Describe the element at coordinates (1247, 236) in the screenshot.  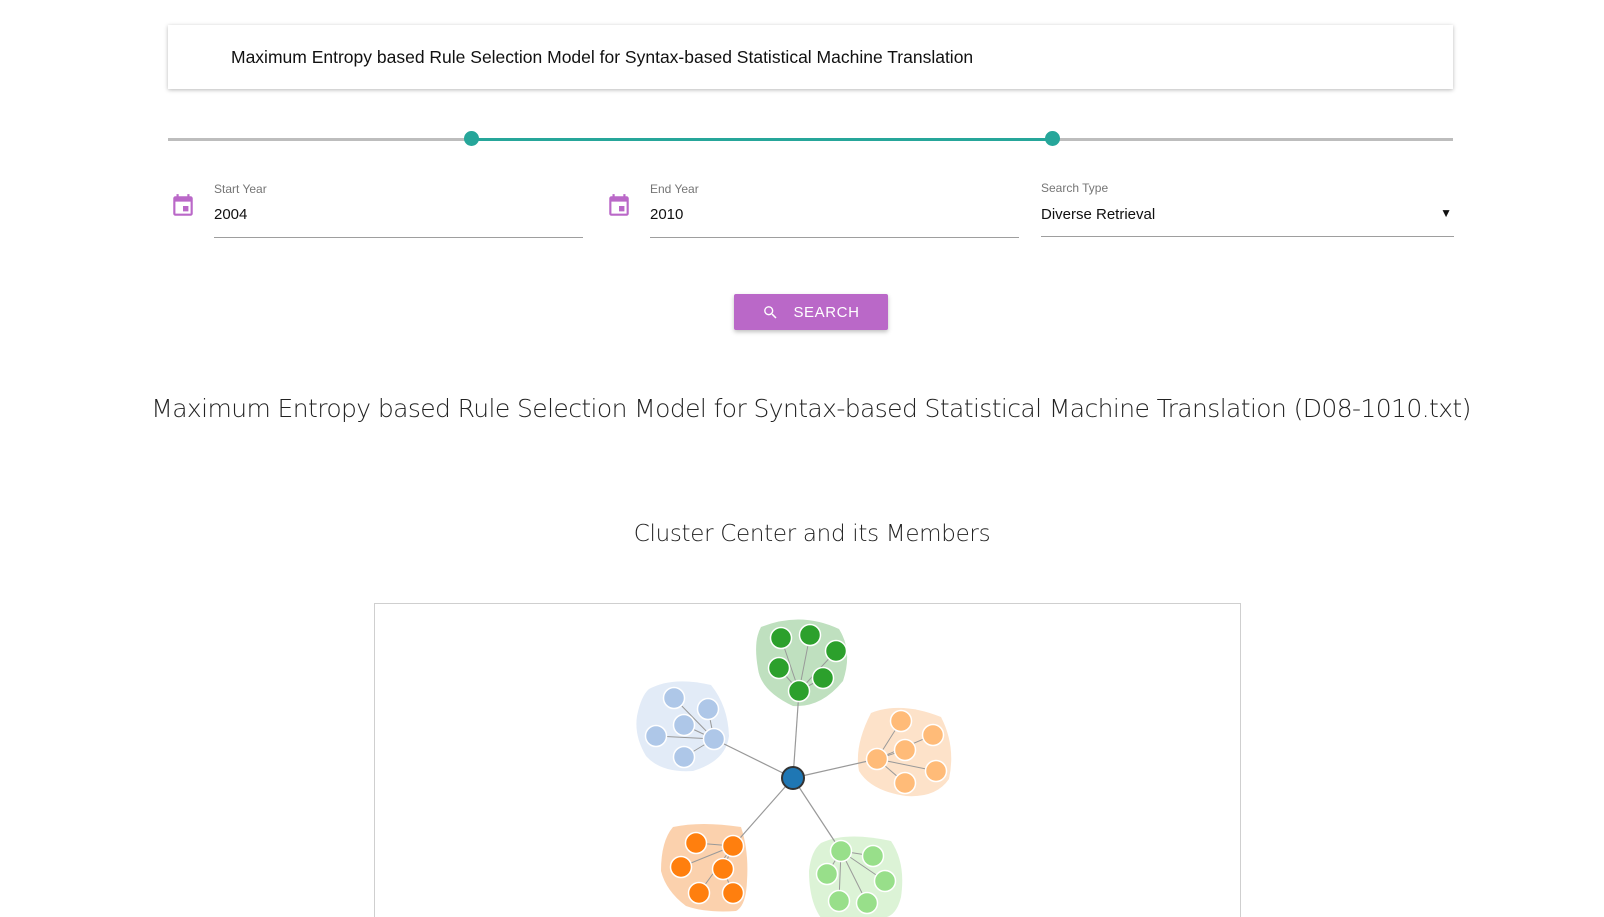
I see `search-type-underline` at that location.